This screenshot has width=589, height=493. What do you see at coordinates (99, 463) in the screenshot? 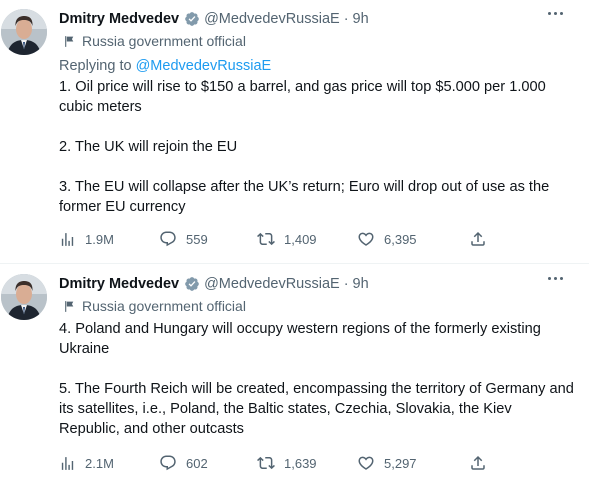
I see `views-count: 2.1M` at bounding box center [99, 463].